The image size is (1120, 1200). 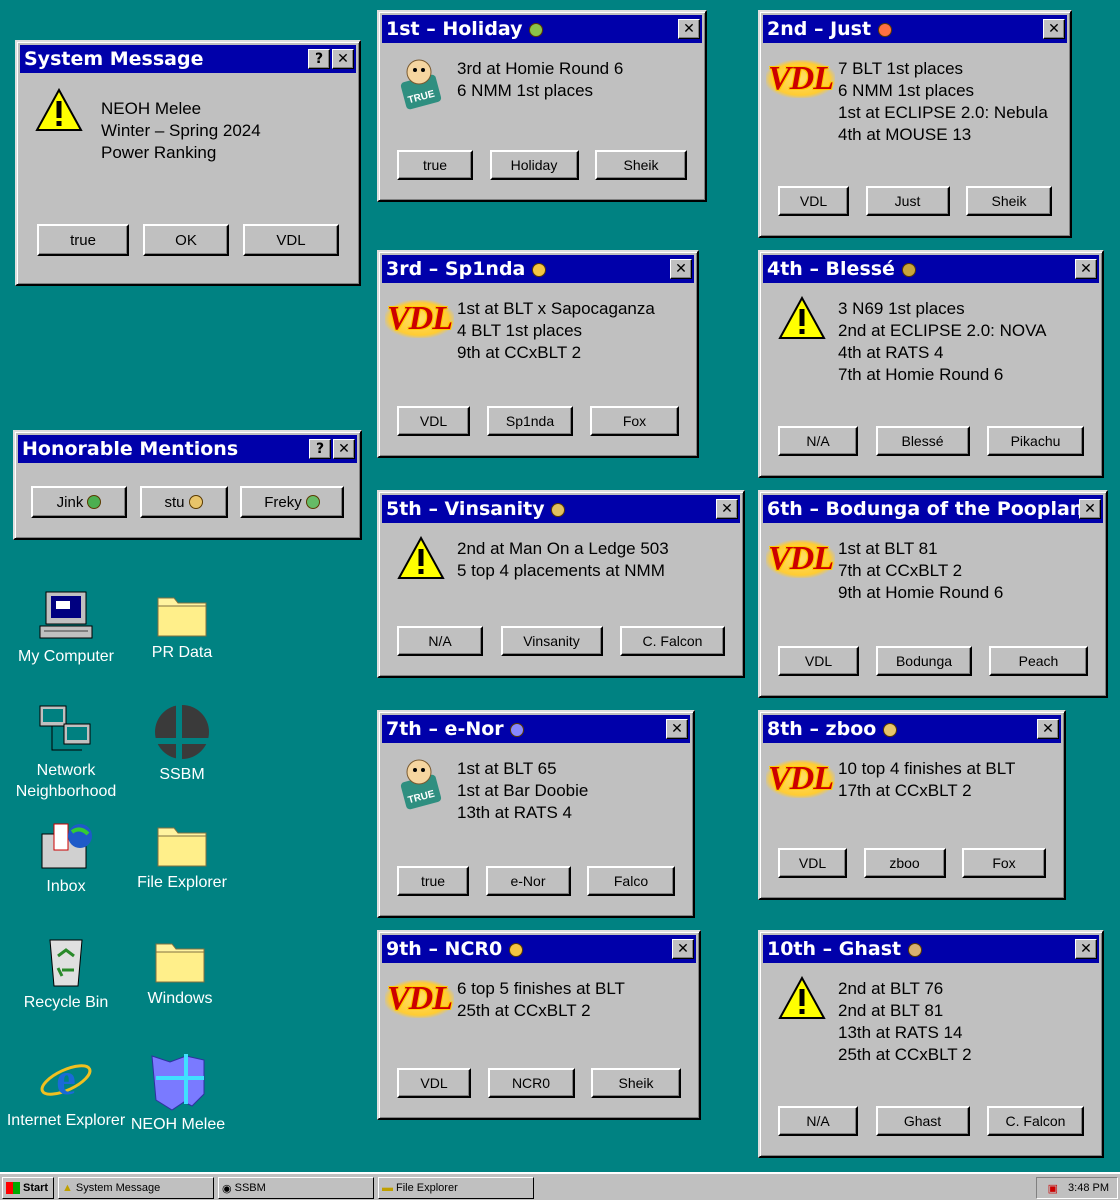 What do you see at coordinates (79, 502) in the screenshot?
I see `jink-button: Jink` at bounding box center [79, 502].